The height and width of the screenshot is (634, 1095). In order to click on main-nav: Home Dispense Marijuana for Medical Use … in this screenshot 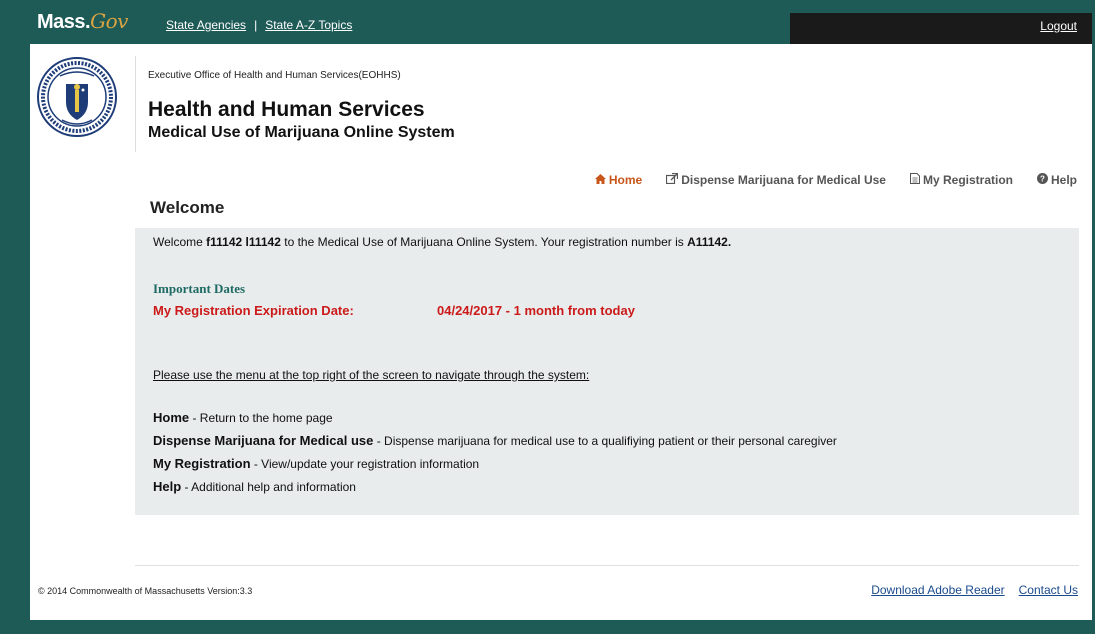, I will do `click(835, 179)`.